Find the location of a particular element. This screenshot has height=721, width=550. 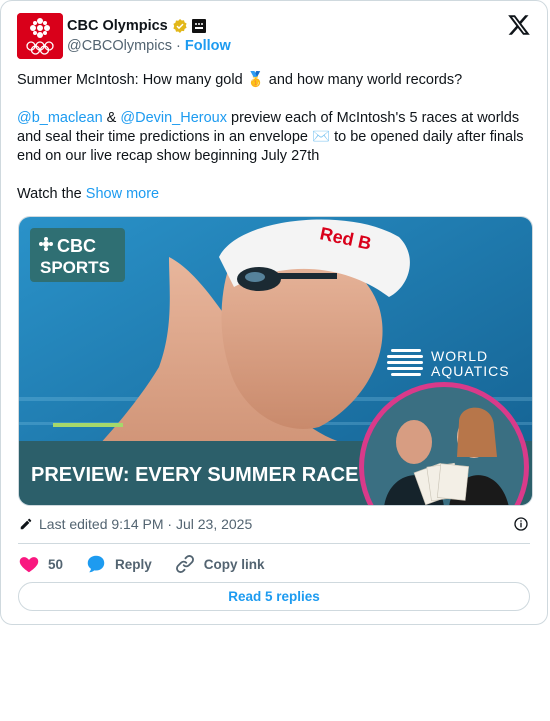

cbc-olympics-logo-icon is located at coordinates (40, 36).